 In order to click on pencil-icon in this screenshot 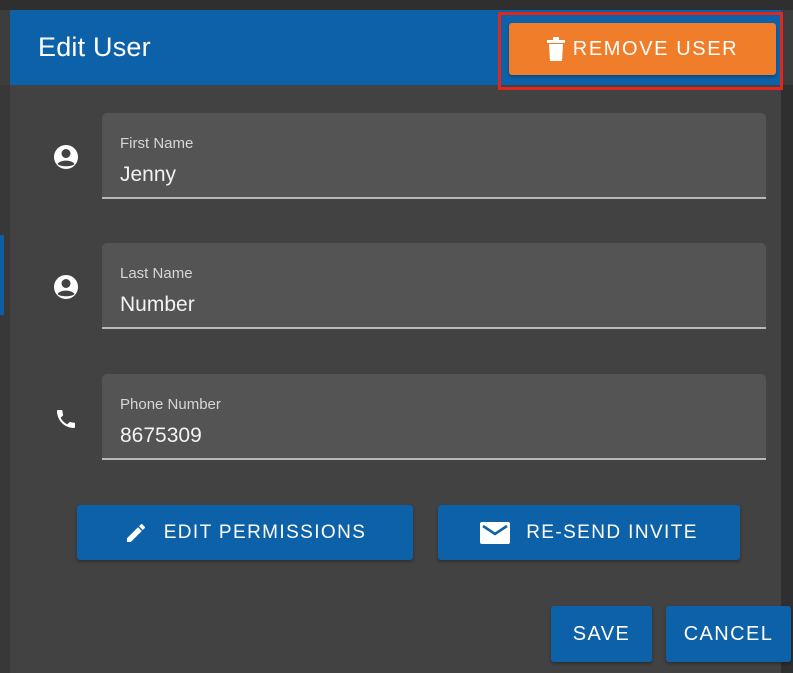, I will do `click(136, 533)`.